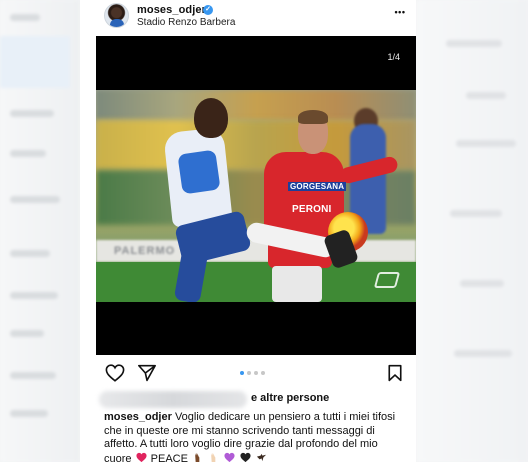  Describe the element at coordinates (387, 280) in the screenshot. I see `watermark-logo` at that location.